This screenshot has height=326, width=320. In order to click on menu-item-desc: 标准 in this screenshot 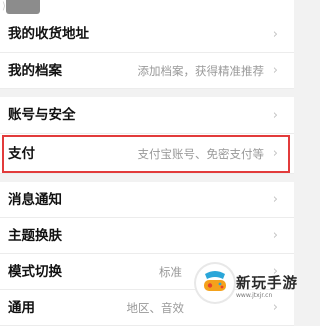, I will do `click(170, 272)`.